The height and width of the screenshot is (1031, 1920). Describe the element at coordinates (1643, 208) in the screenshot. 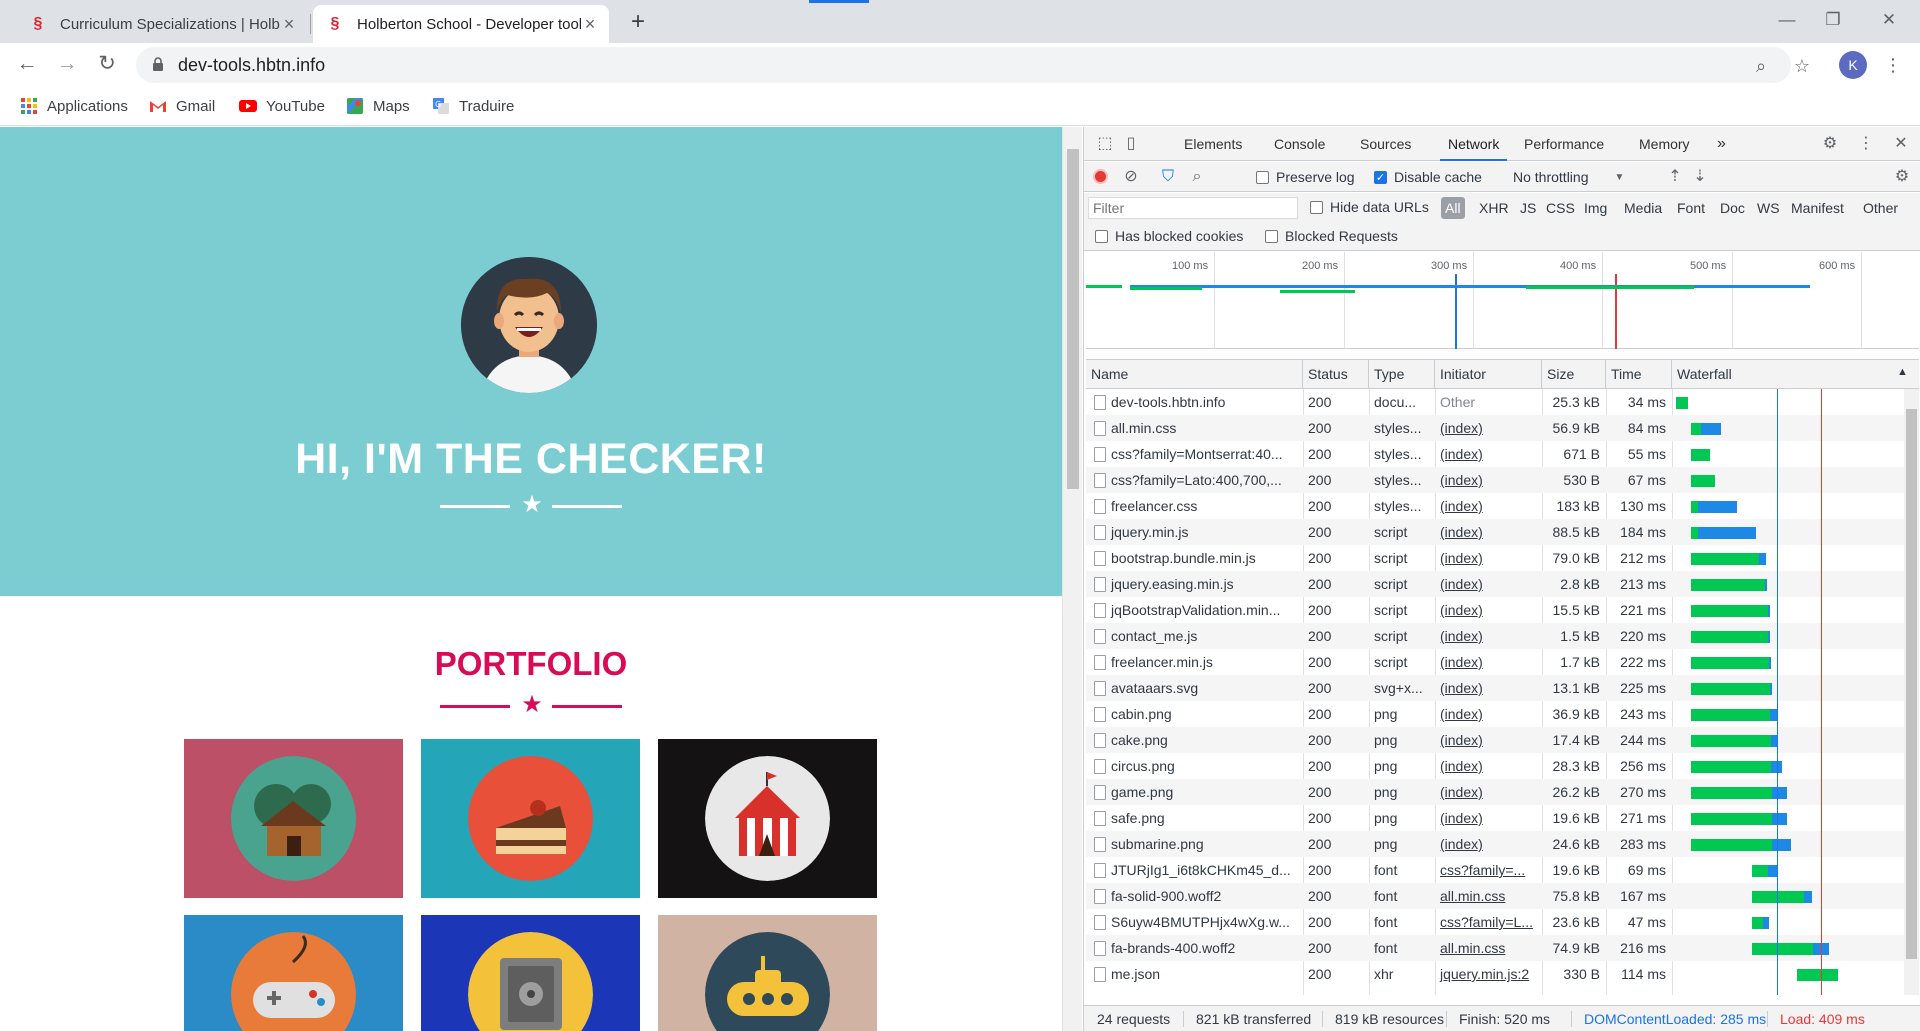

I see `type-filter-media: Media` at that location.